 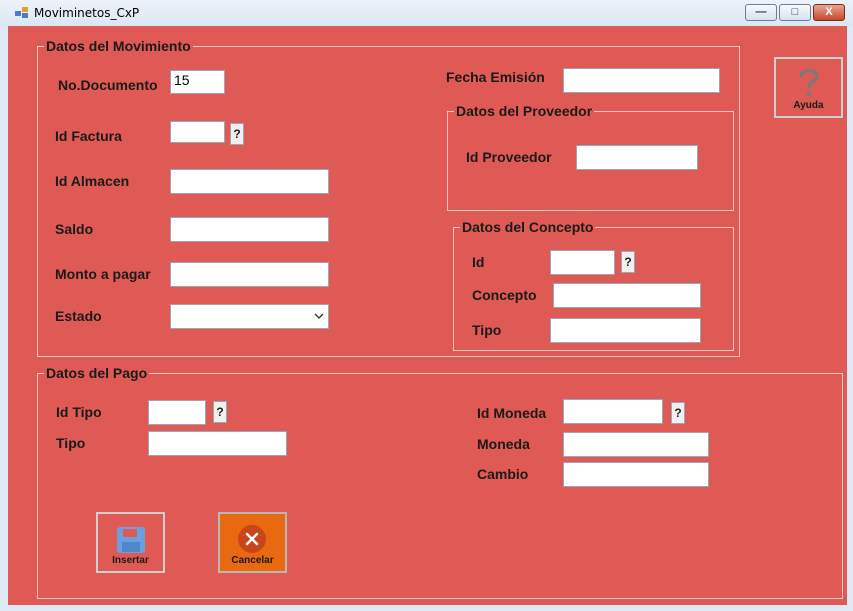 What do you see at coordinates (220, 412) in the screenshot?
I see `id-tipo-lookup-button: ?` at bounding box center [220, 412].